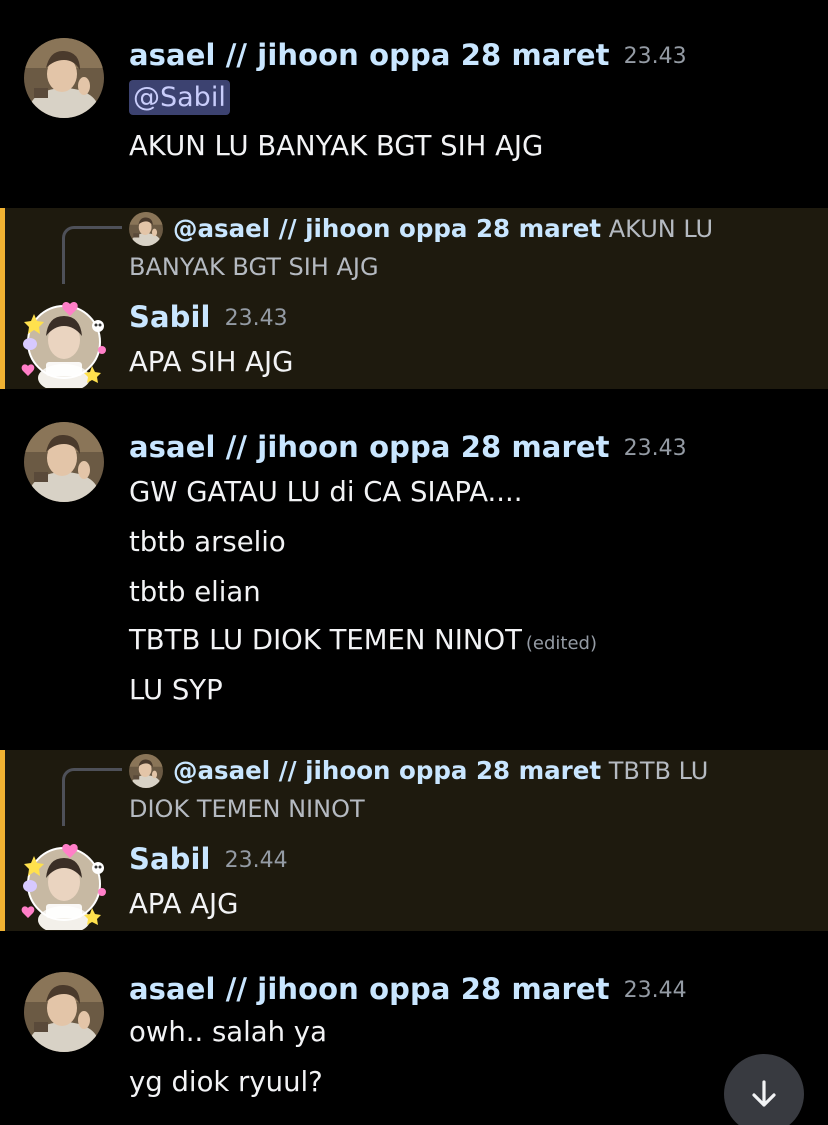  I want to click on edited-label: (edited), so click(561, 643).